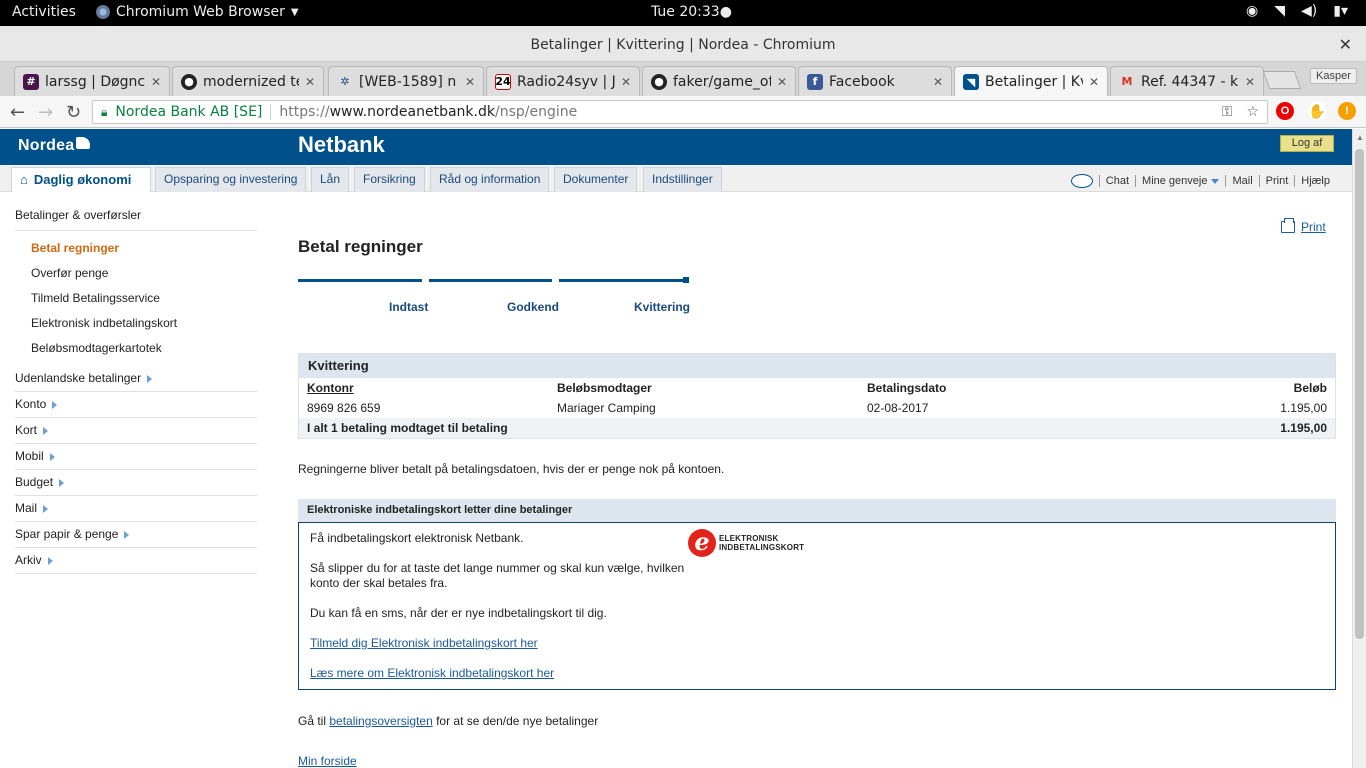  What do you see at coordinates (563, 81) in the screenshot?
I see `browser-tab: 24 Radio24syv | J ✕` at bounding box center [563, 81].